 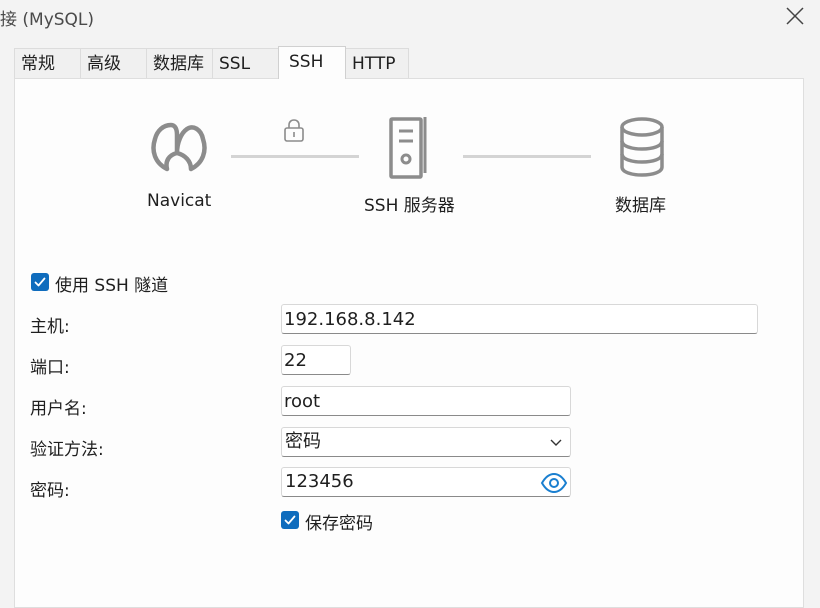 What do you see at coordinates (303, 441) in the screenshot?
I see `auth-method-value: 密码` at bounding box center [303, 441].